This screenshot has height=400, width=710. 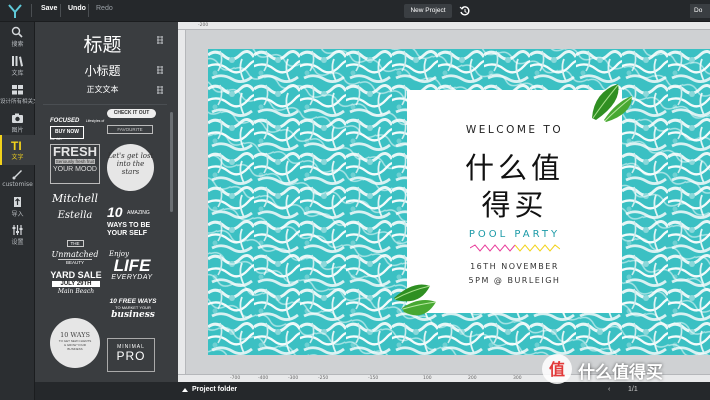 What do you see at coordinates (515, 248) in the screenshot?
I see `squiggle-decoration` at bounding box center [515, 248].